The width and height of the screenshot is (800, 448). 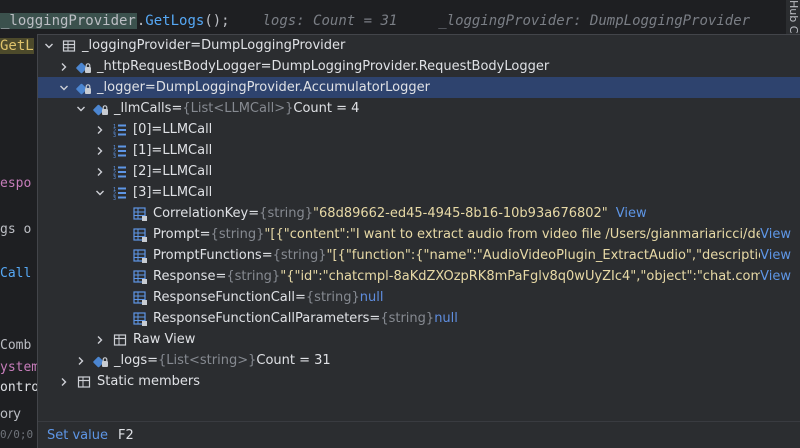 I want to click on code-getl-prefix: GetL, so click(x=17, y=46).